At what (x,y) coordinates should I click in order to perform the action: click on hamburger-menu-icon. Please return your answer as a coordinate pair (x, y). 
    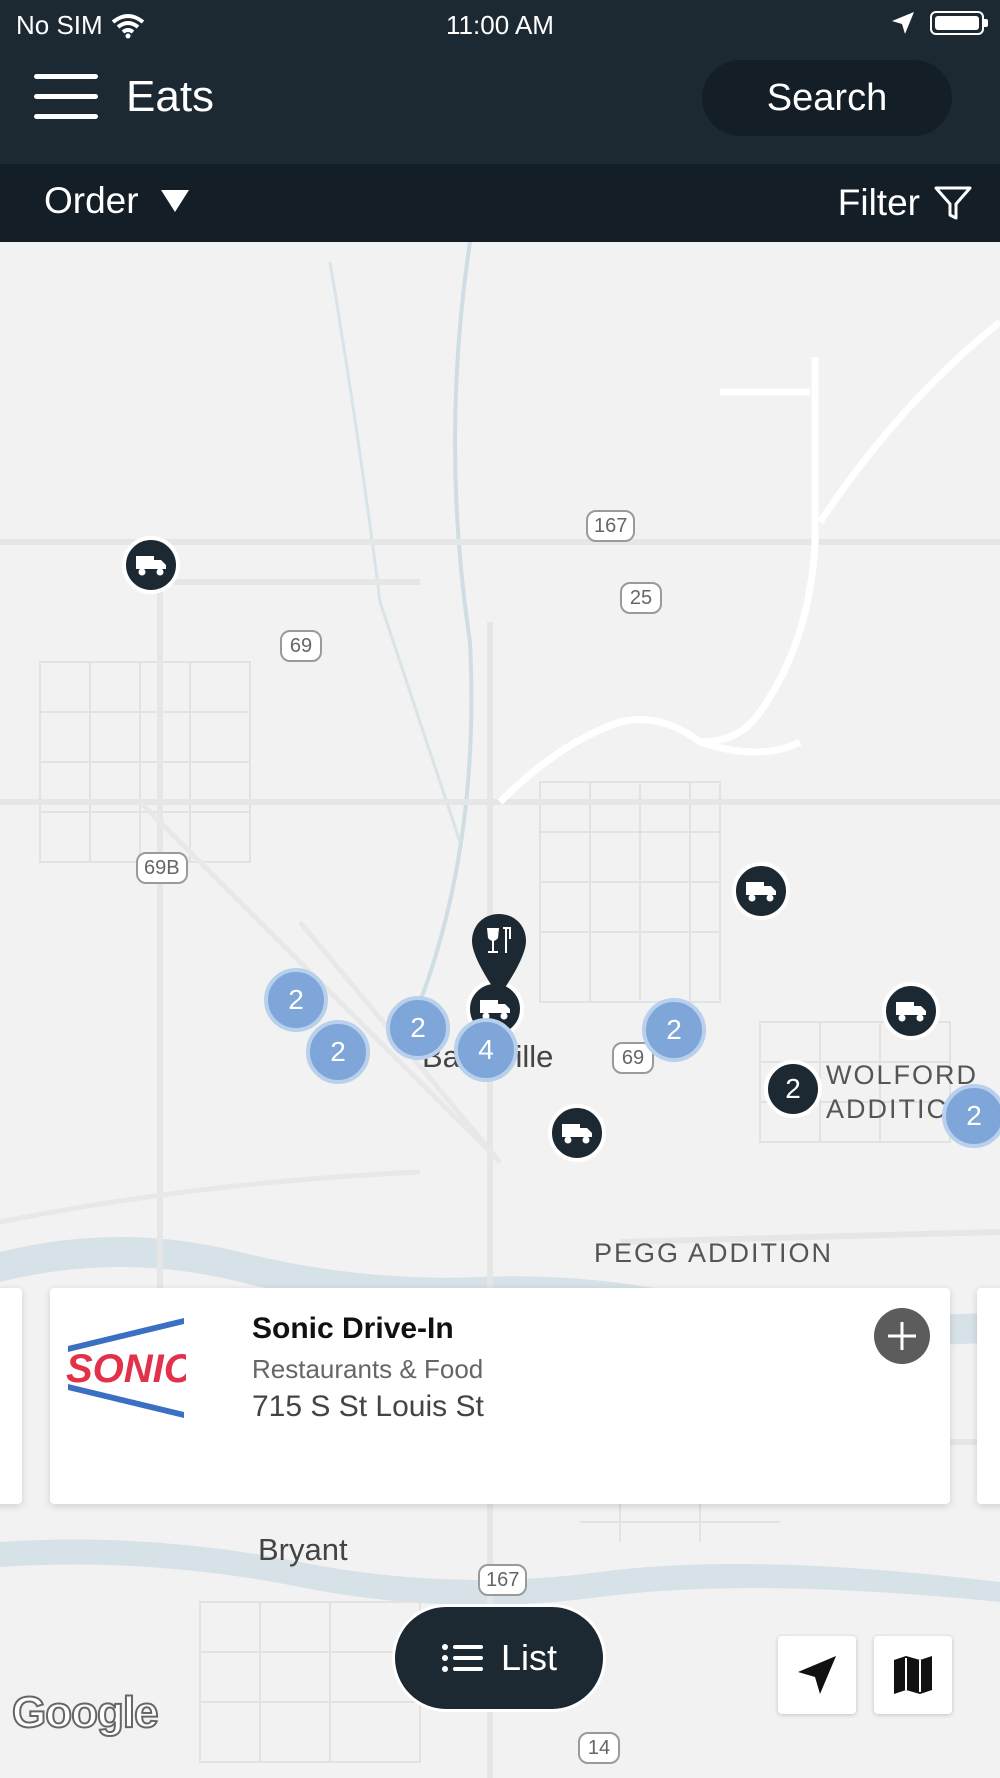
    Looking at the image, I should click on (67, 99).